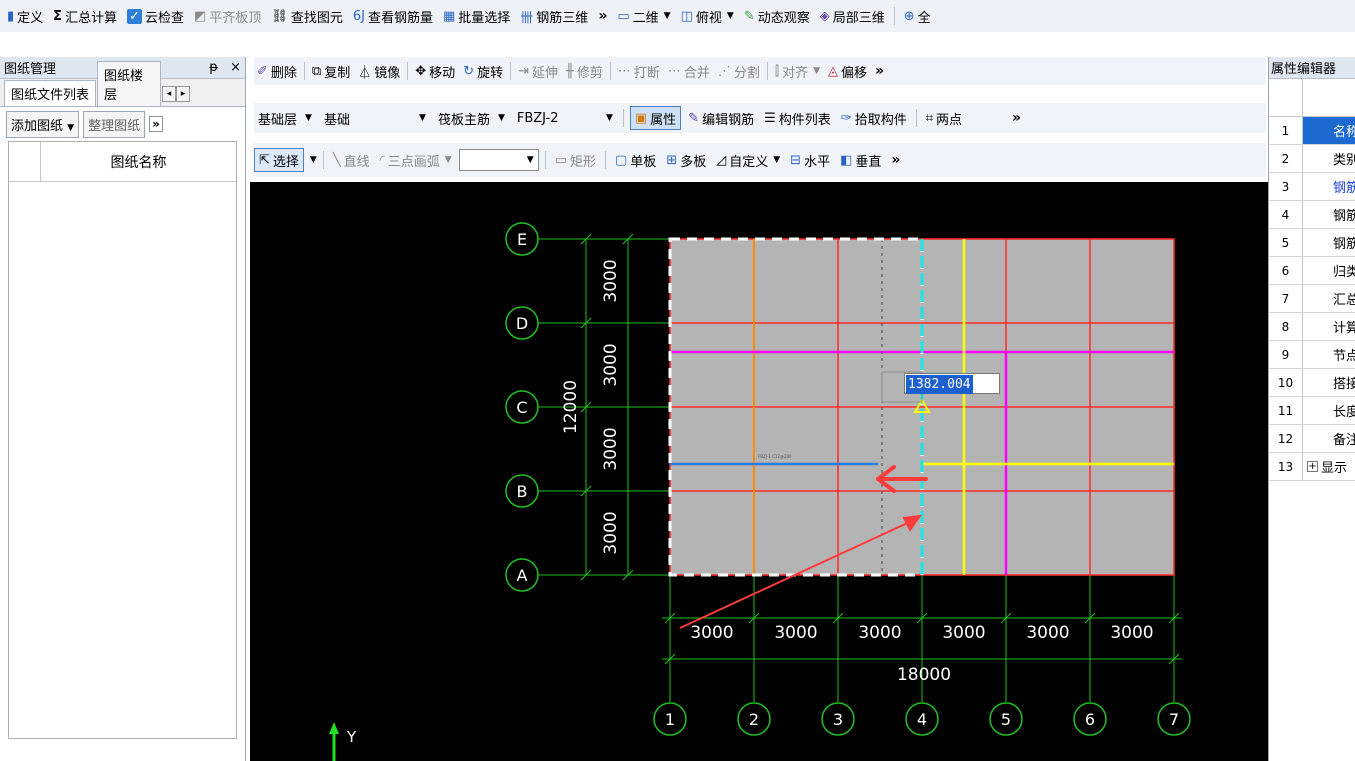 The image size is (1355, 761). What do you see at coordinates (749, 16) in the screenshot?
I see `dynamic-view-icon: ✎` at bounding box center [749, 16].